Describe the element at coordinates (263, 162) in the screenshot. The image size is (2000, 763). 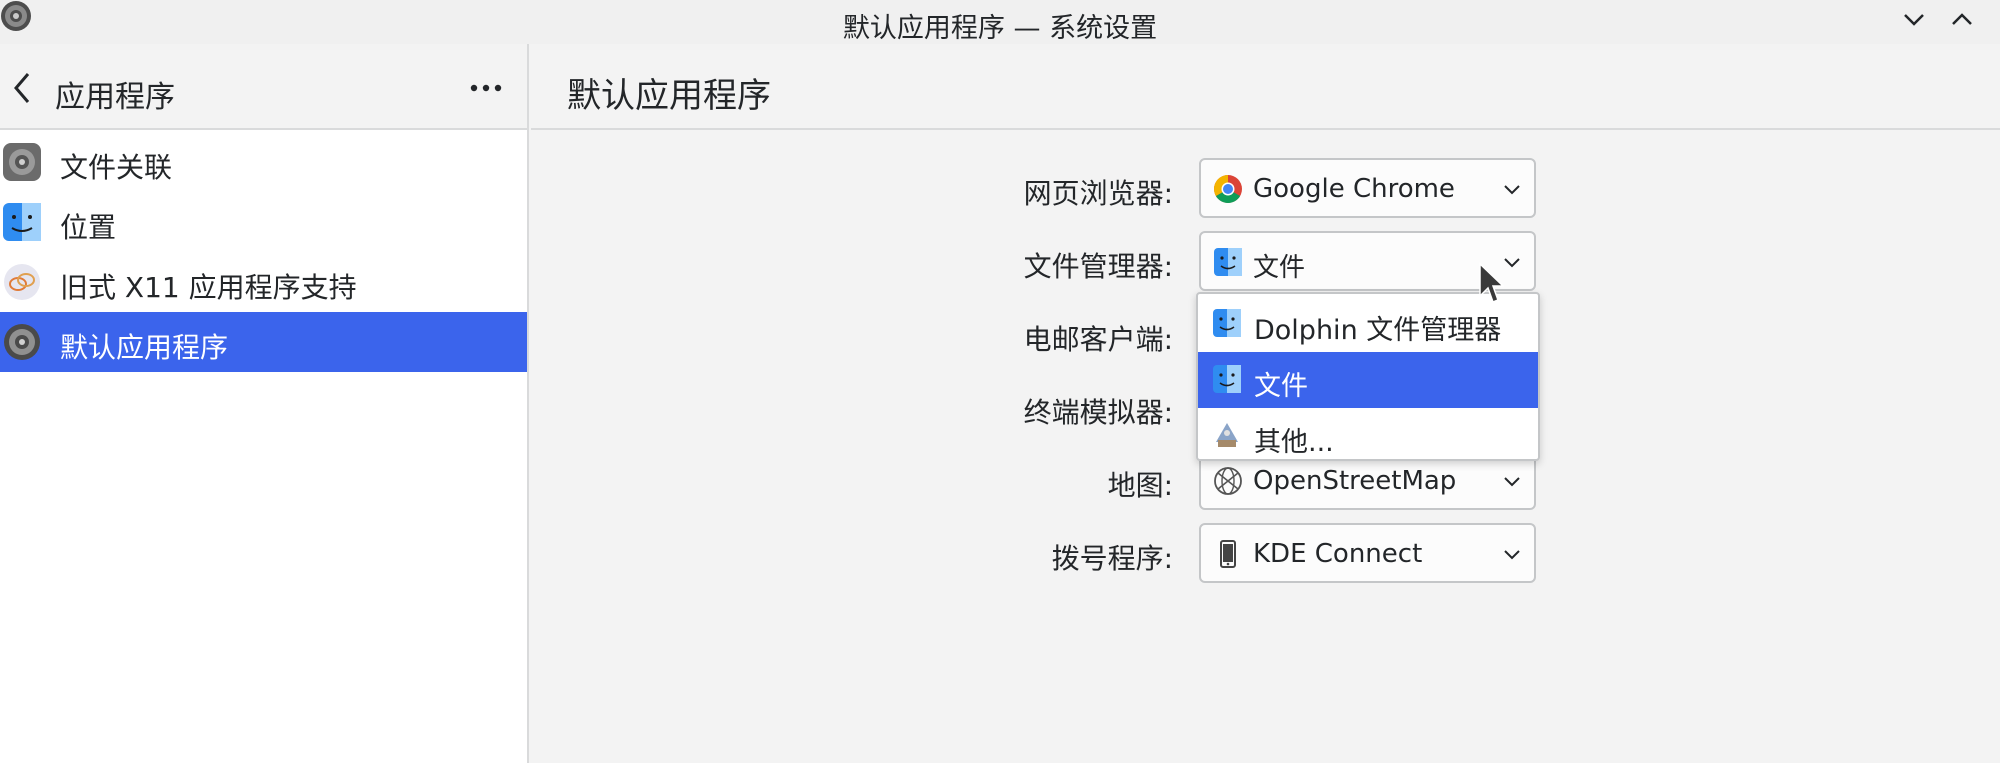
I see `sidebar-item-file-associations: 文件关联` at that location.